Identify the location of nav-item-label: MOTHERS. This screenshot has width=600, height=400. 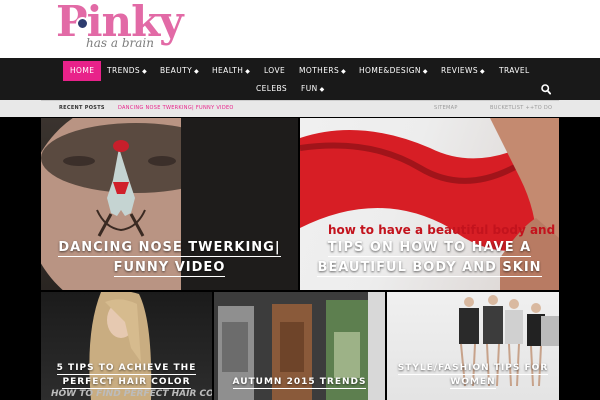
(319, 70).